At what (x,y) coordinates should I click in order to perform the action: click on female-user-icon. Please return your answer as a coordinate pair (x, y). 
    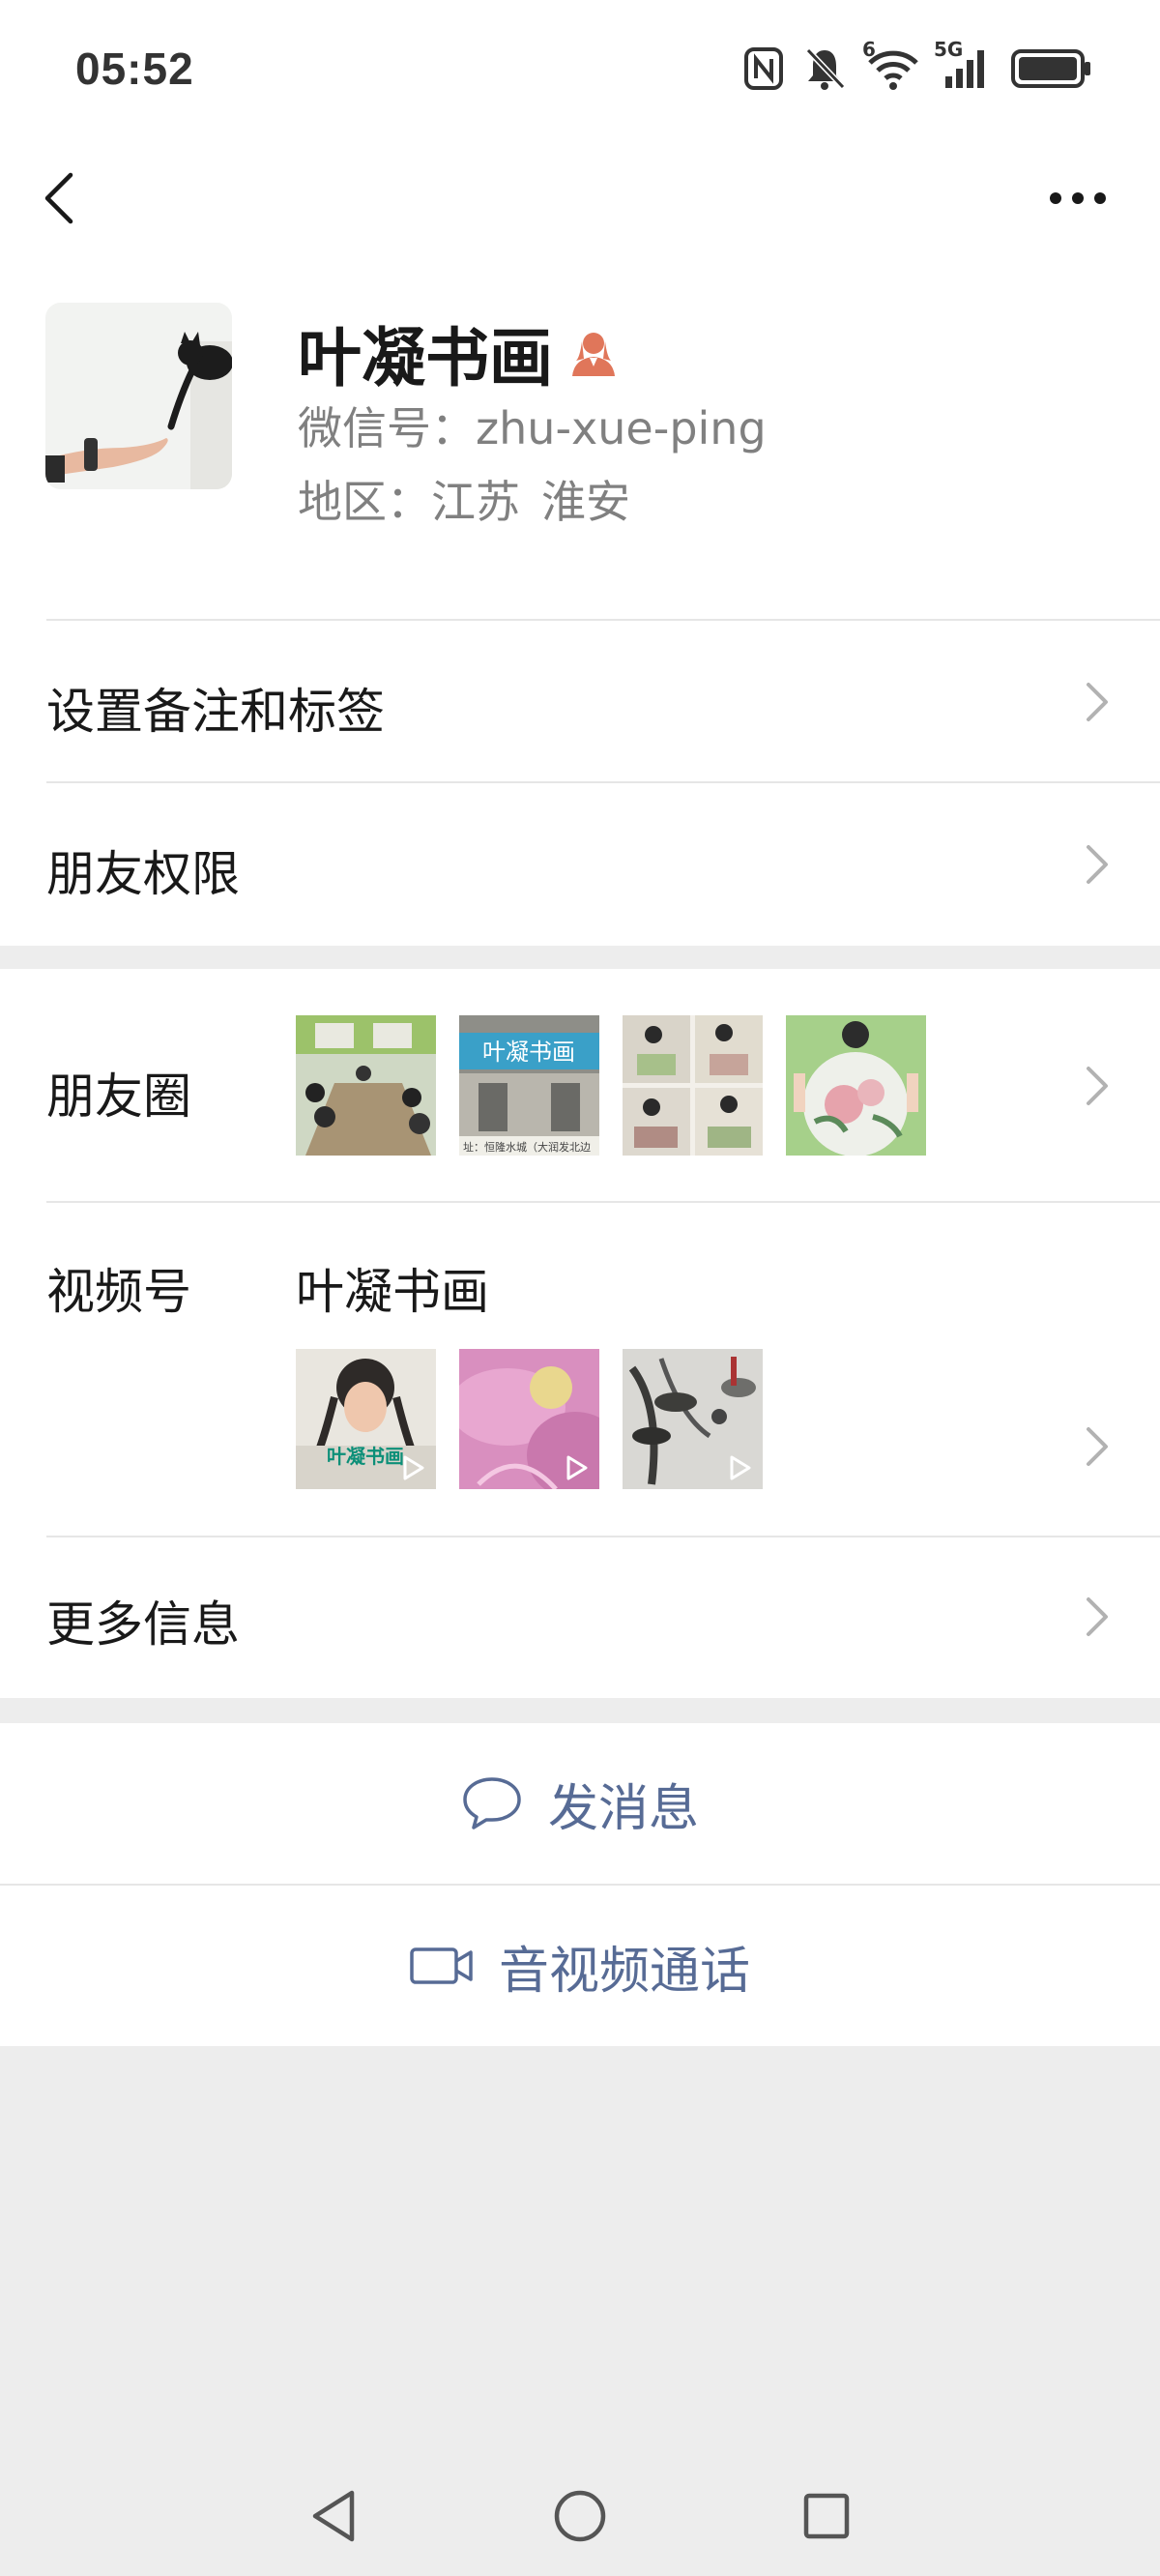
    Looking at the image, I should click on (593, 353).